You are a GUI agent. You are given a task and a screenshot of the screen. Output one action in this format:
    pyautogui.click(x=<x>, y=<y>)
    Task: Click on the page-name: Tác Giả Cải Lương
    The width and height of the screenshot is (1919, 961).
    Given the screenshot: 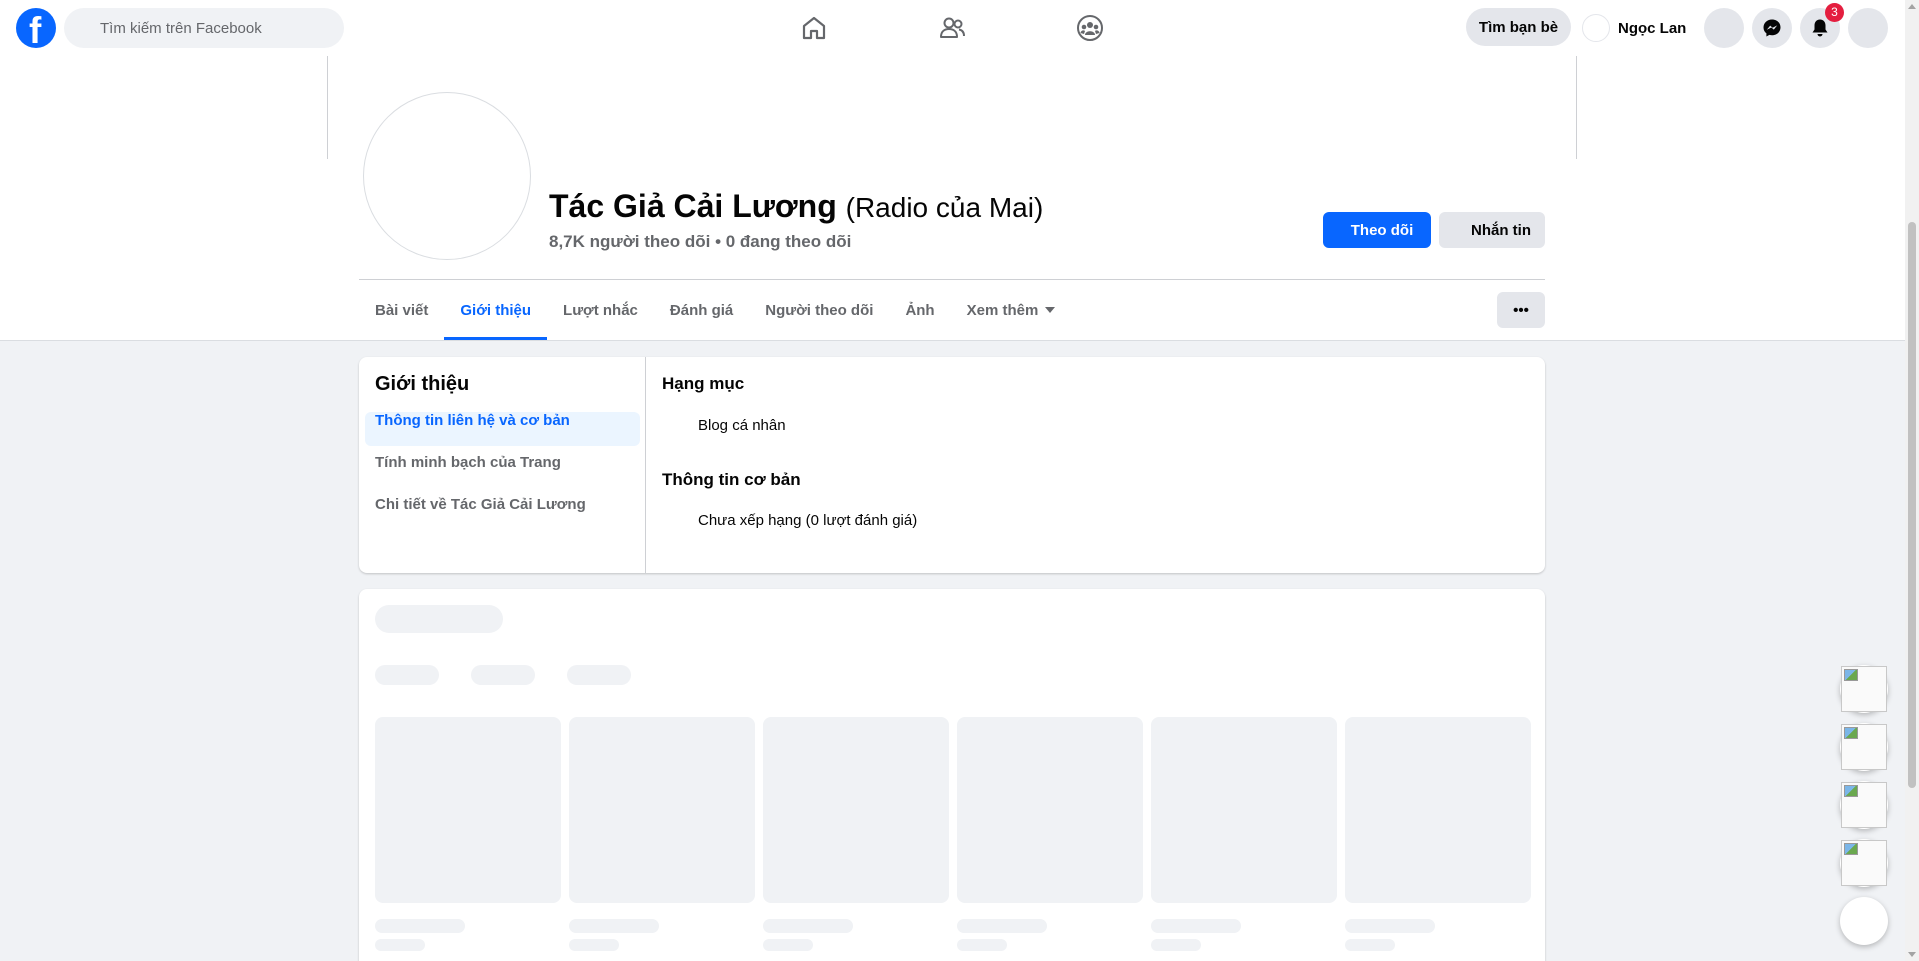 What is the action you would take?
    pyautogui.click(x=693, y=206)
    